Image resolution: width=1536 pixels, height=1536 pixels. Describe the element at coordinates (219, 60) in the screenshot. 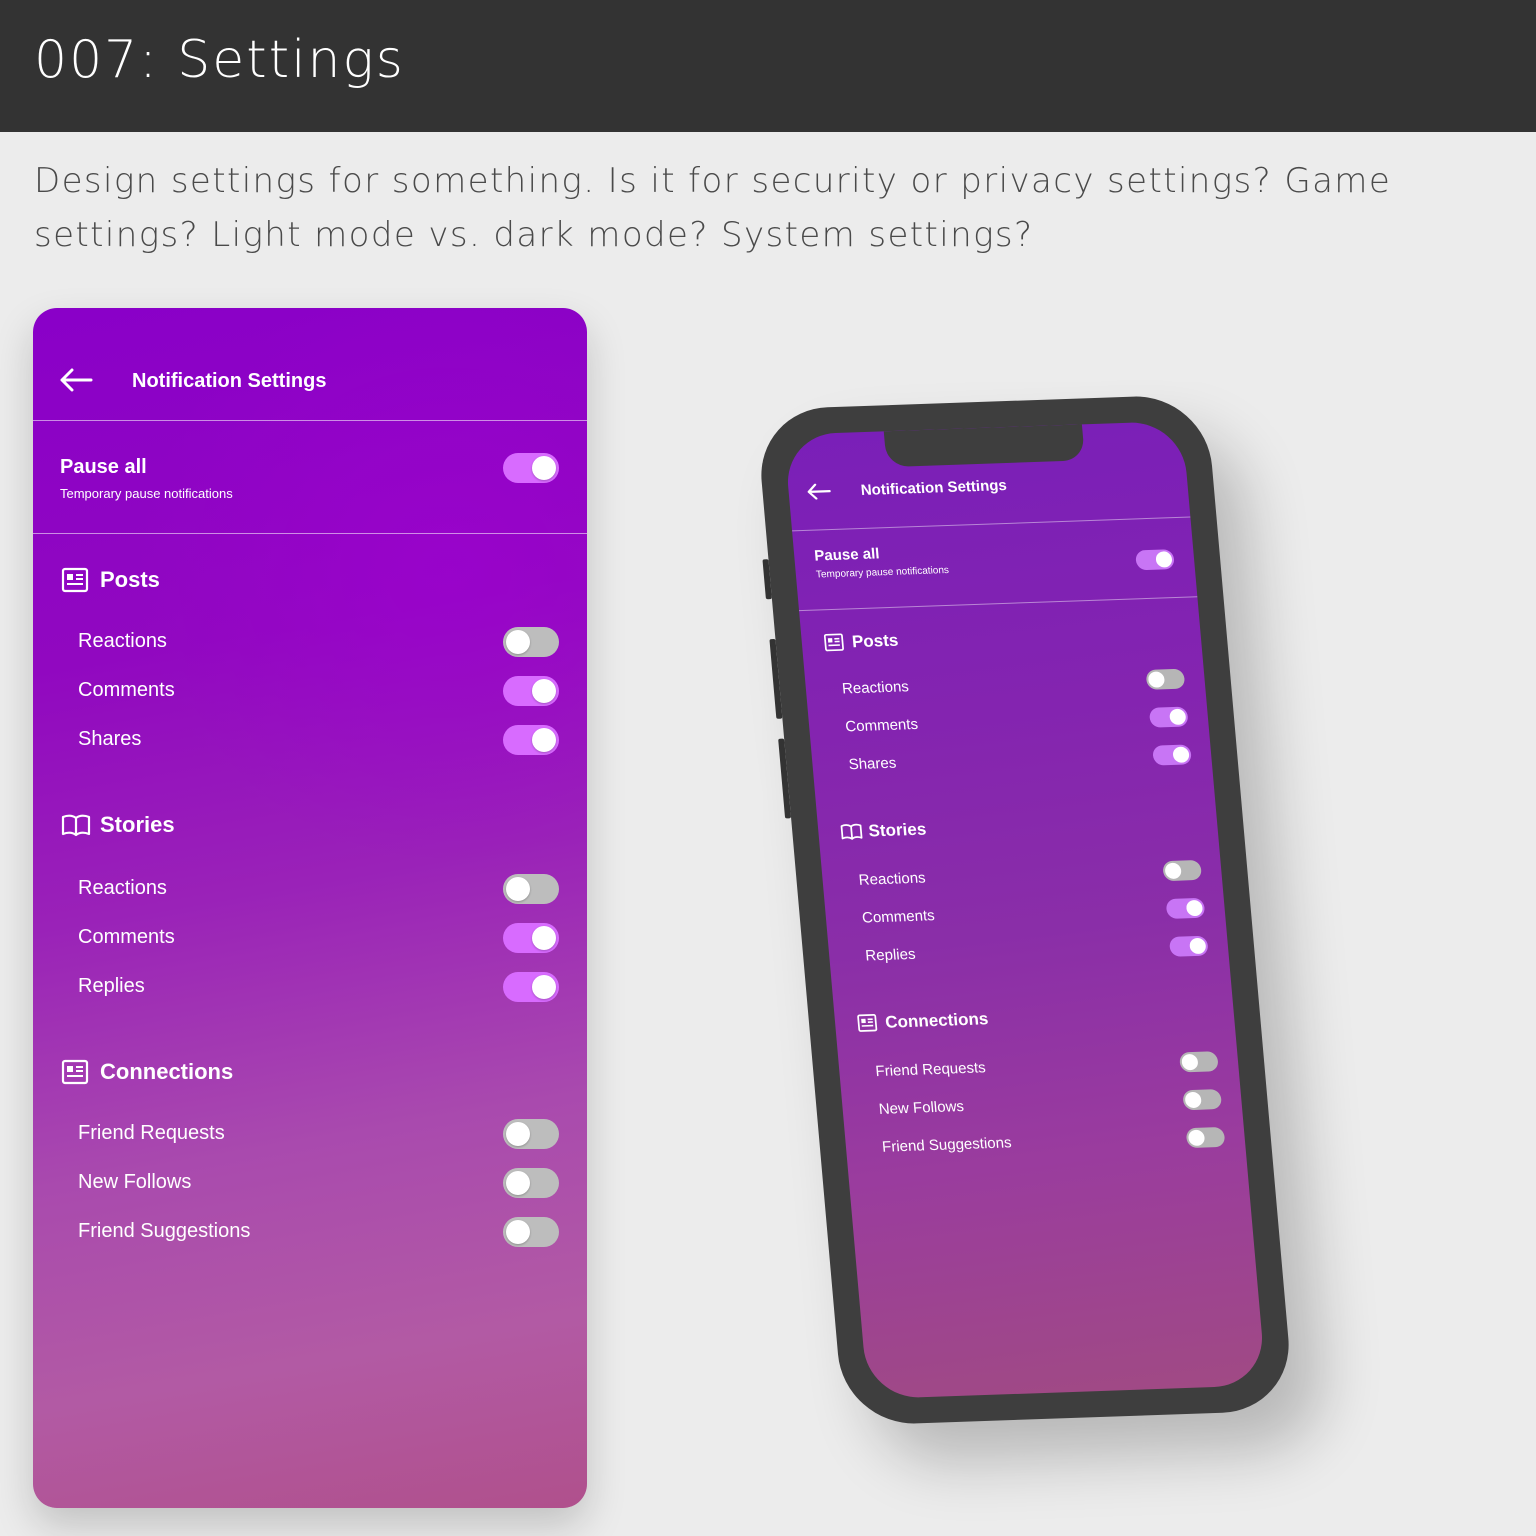

I see `banner-title: 007: Settings` at that location.